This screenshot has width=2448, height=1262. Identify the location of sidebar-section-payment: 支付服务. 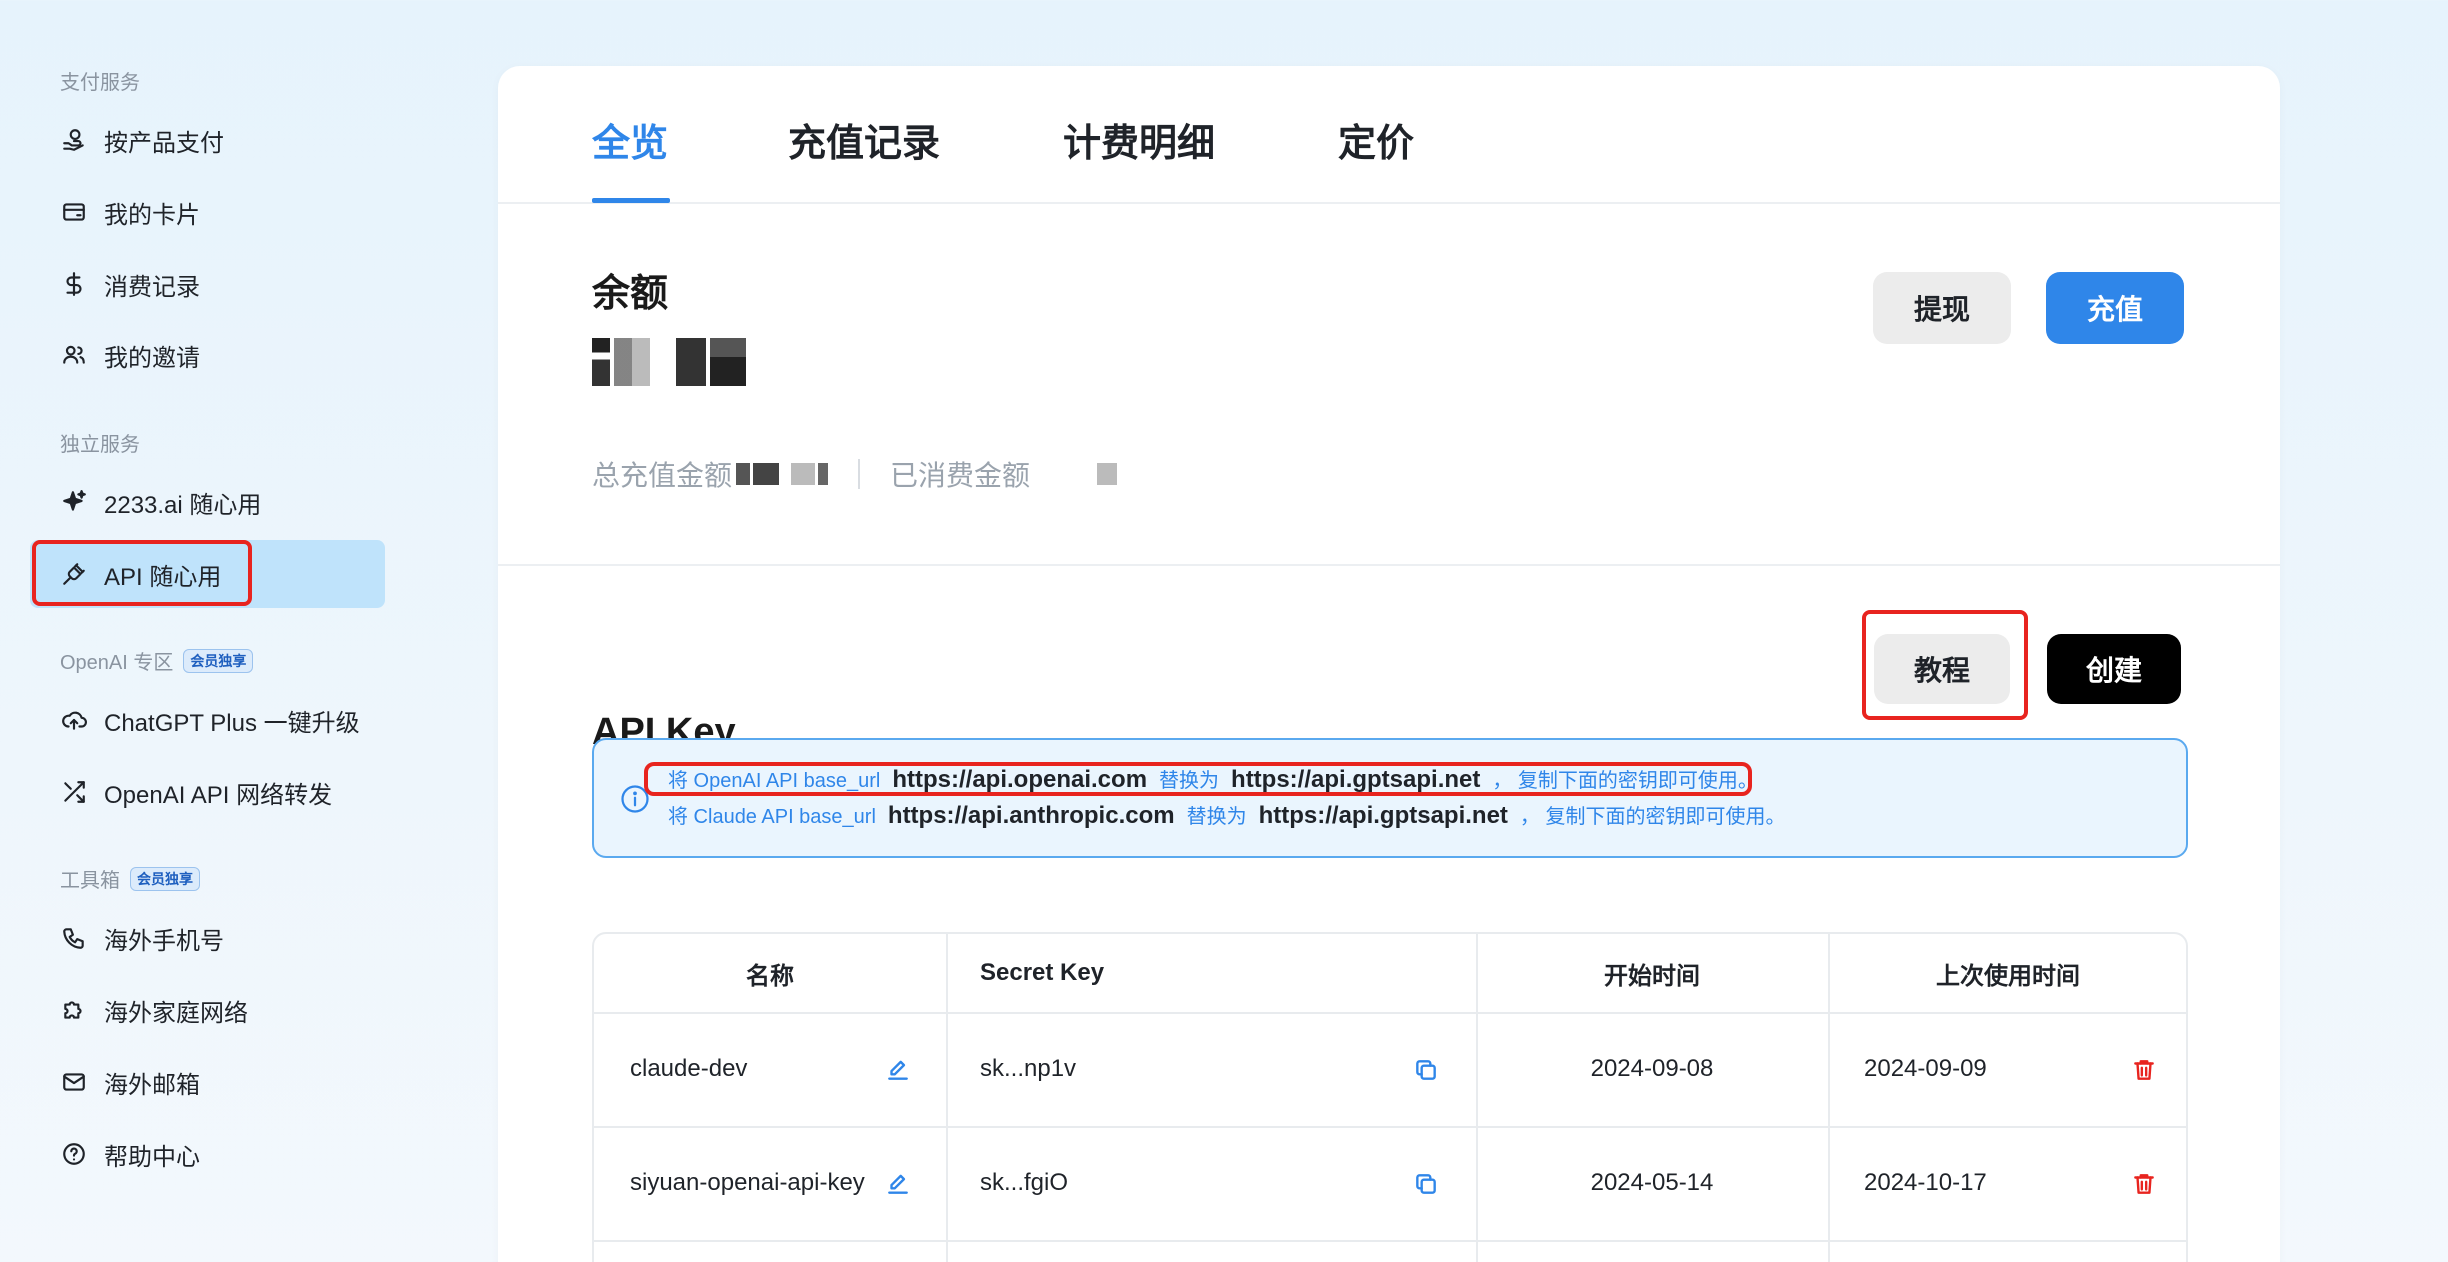
(100, 83).